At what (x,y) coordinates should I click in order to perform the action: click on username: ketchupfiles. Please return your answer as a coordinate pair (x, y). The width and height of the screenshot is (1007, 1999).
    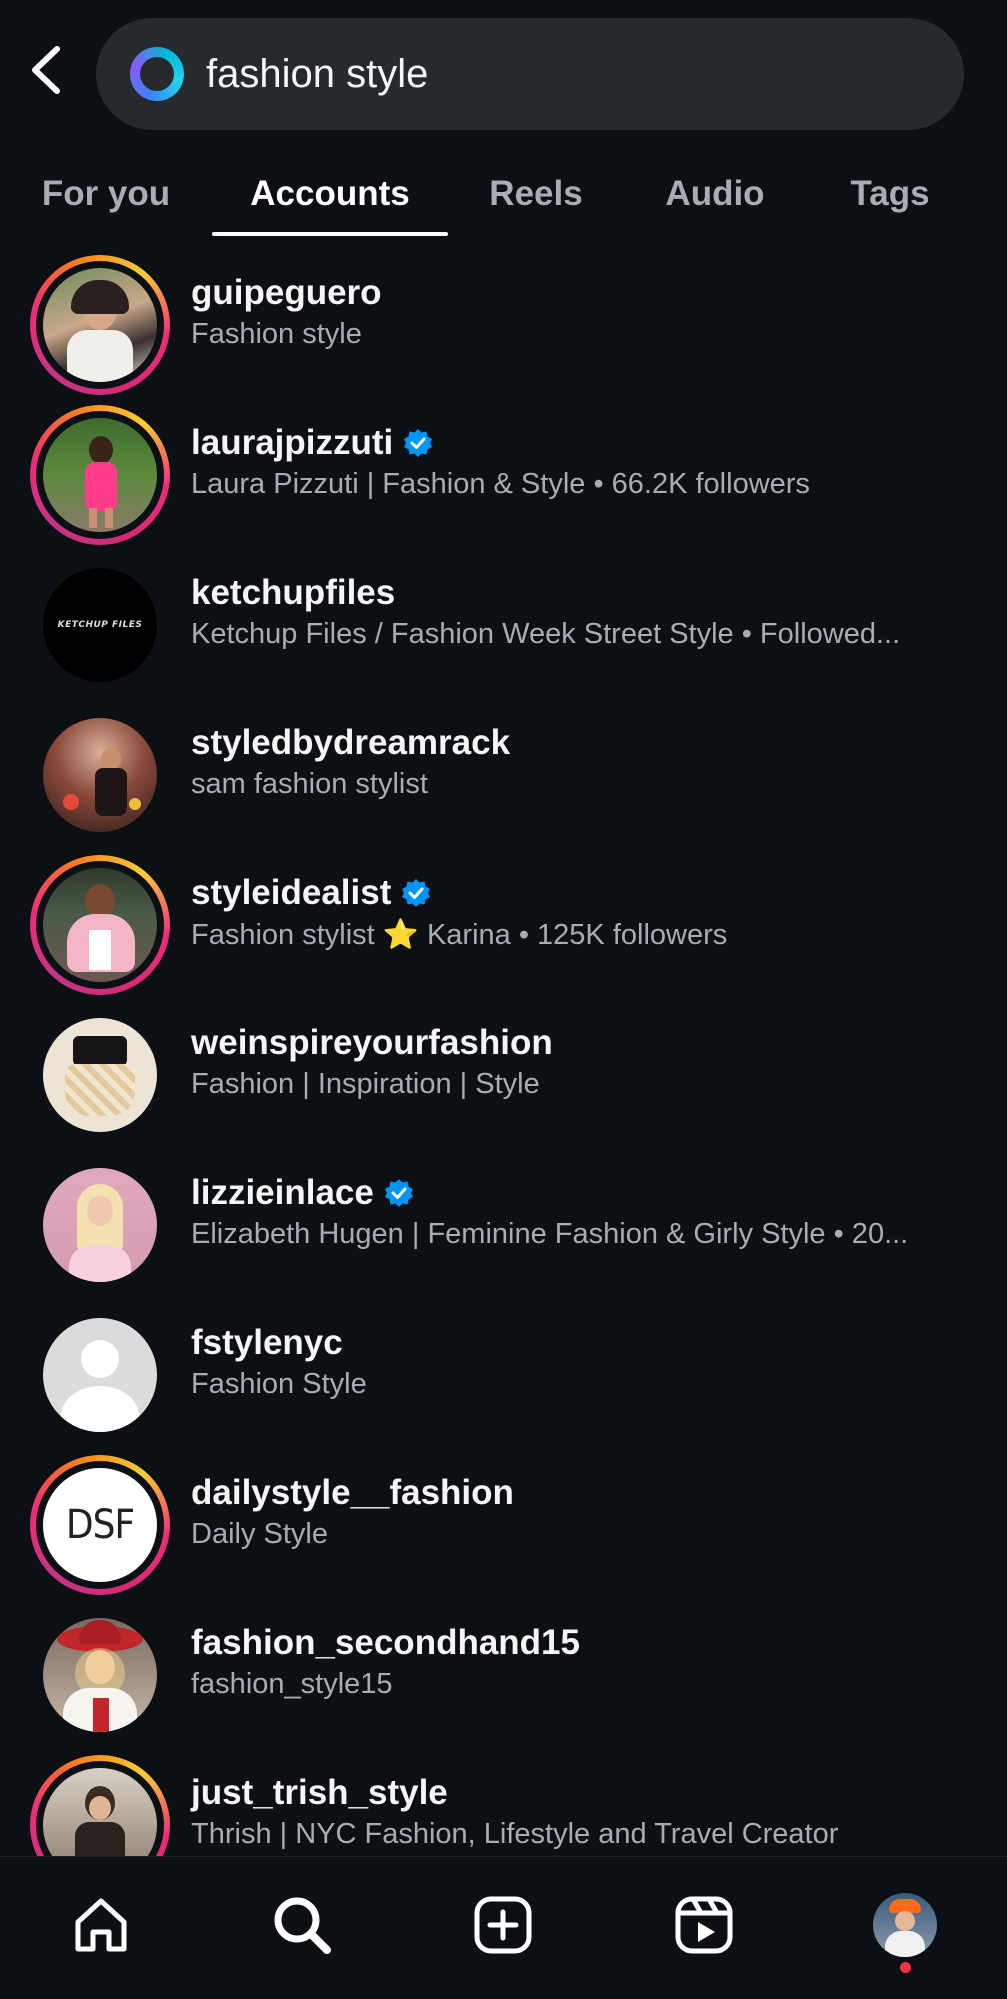
    Looking at the image, I should click on (293, 592).